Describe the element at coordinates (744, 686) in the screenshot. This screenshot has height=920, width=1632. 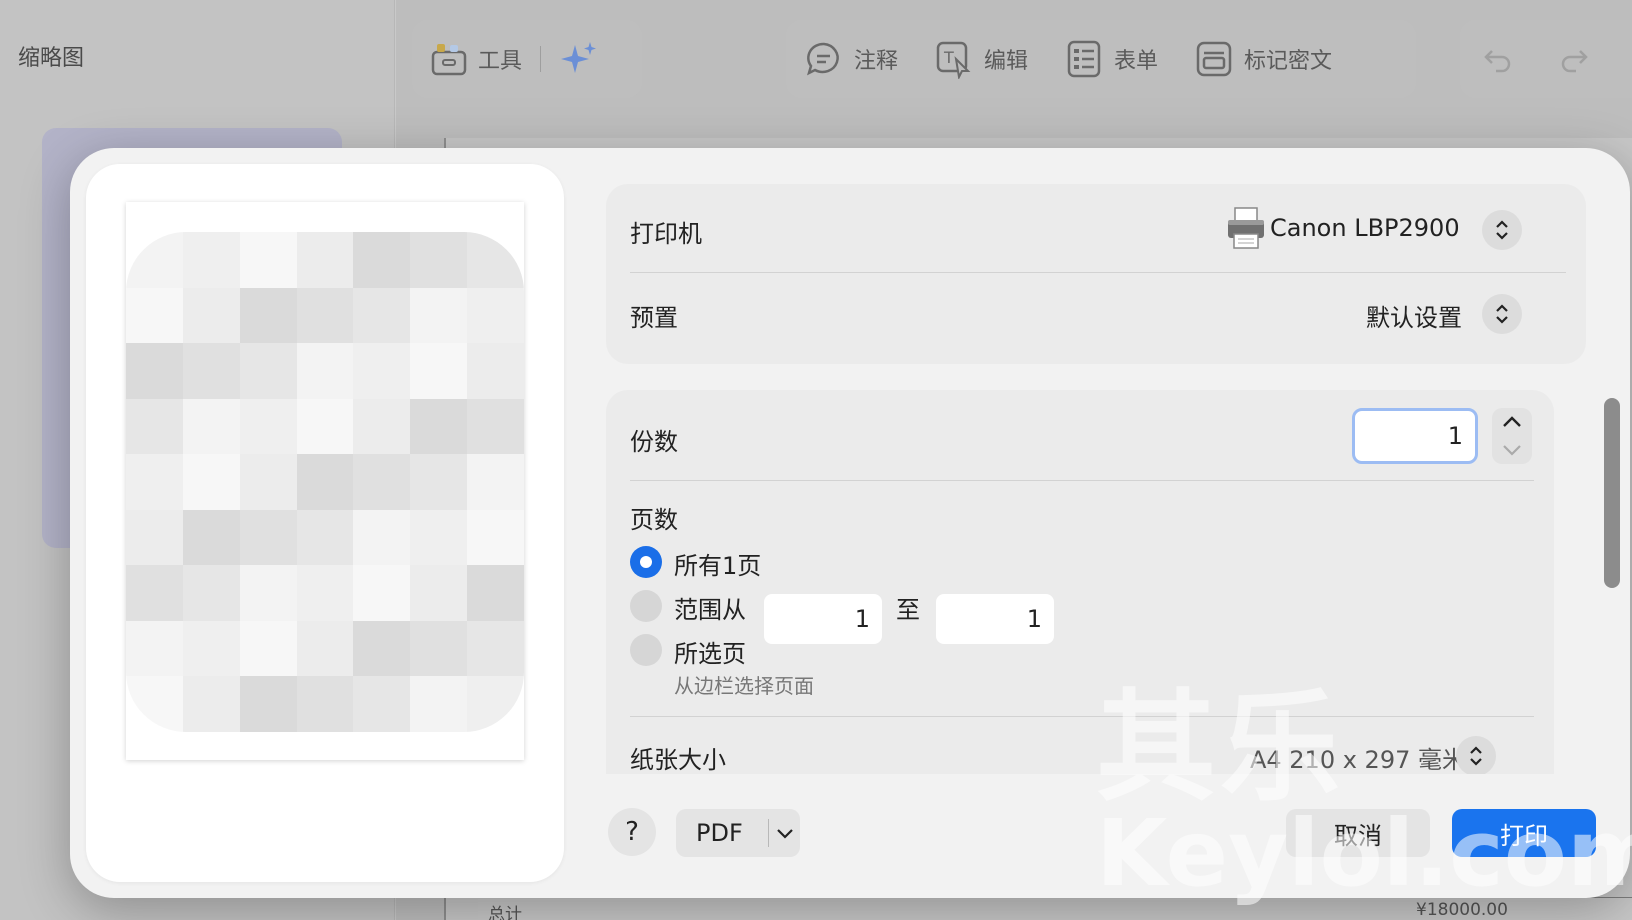
I see `pages-selected-hint: 从边栏选择页面` at that location.